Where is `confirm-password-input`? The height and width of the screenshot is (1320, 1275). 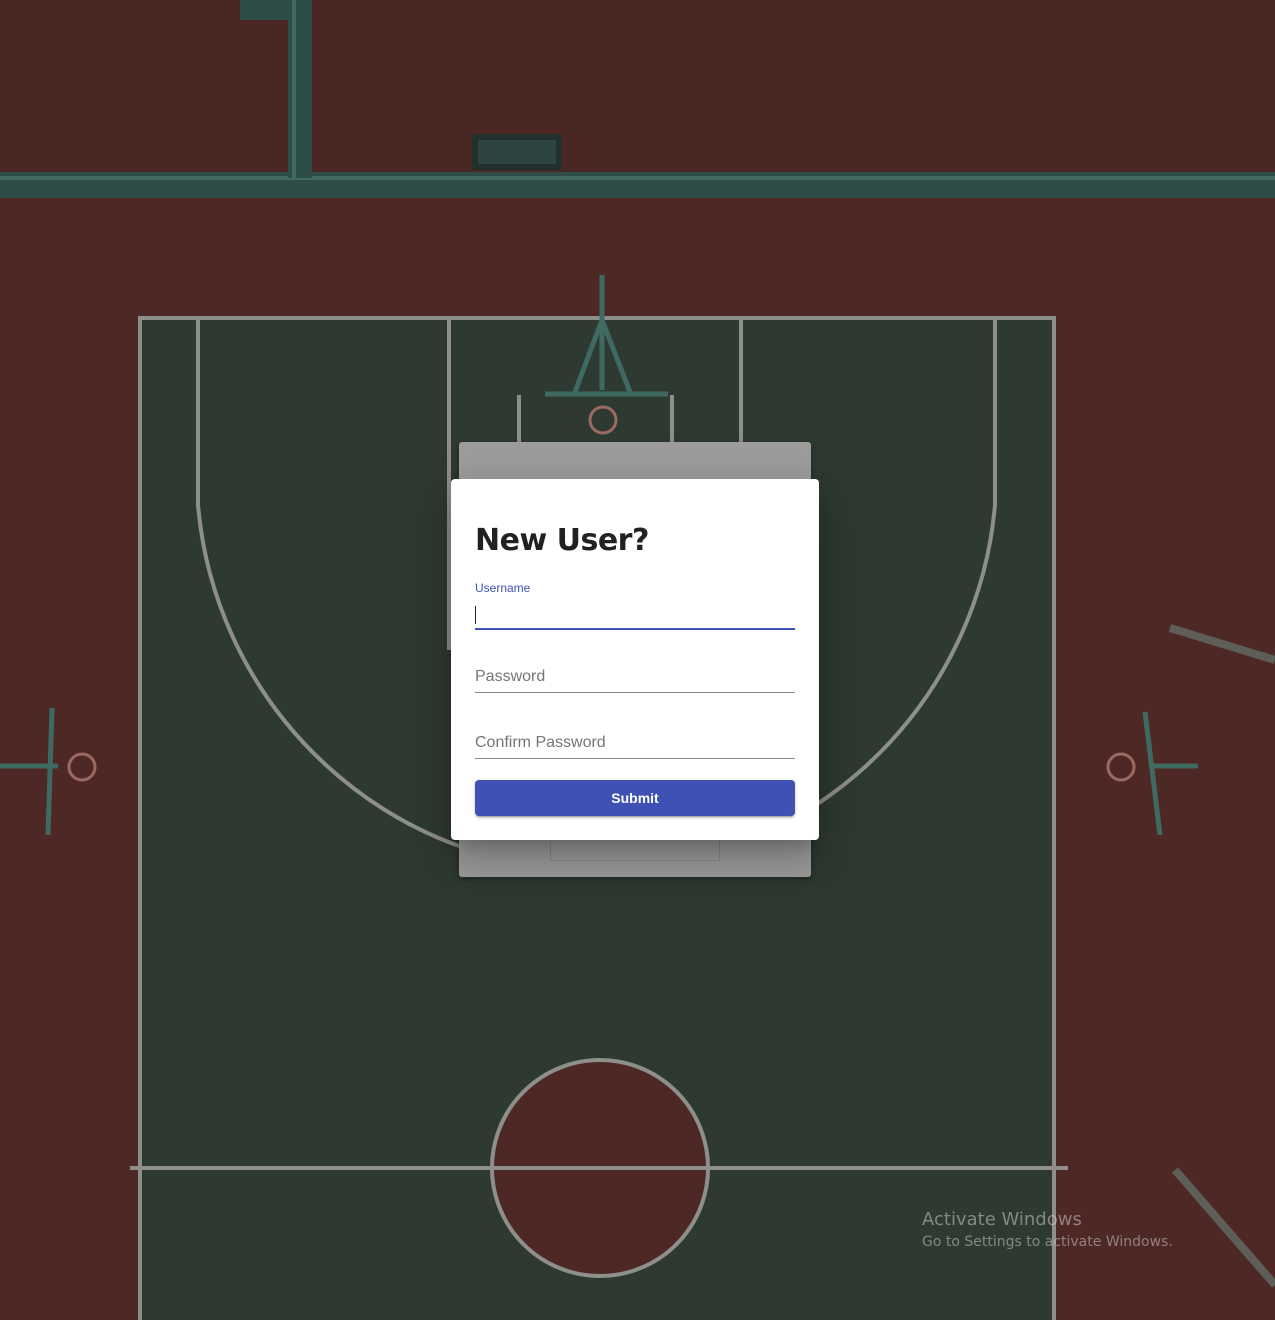 confirm-password-input is located at coordinates (635, 743).